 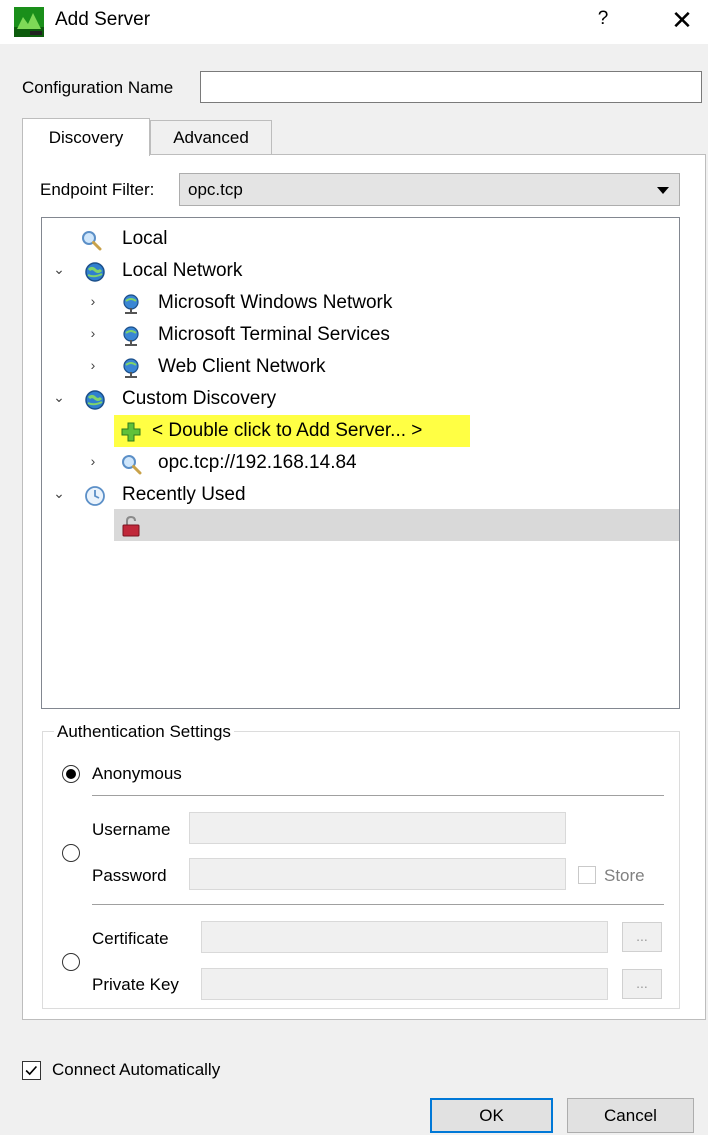 What do you see at coordinates (491, 1115) in the screenshot?
I see `ok-button: OK` at bounding box center [491, 1115].